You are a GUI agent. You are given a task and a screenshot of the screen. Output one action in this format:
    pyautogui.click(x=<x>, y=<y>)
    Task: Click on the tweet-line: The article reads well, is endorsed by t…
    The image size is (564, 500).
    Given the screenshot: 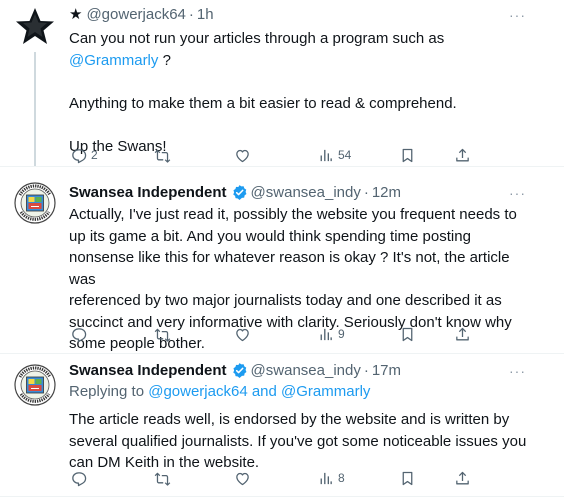 What is the action you would take?
    pyautogui.click(x=289, y=419)
    